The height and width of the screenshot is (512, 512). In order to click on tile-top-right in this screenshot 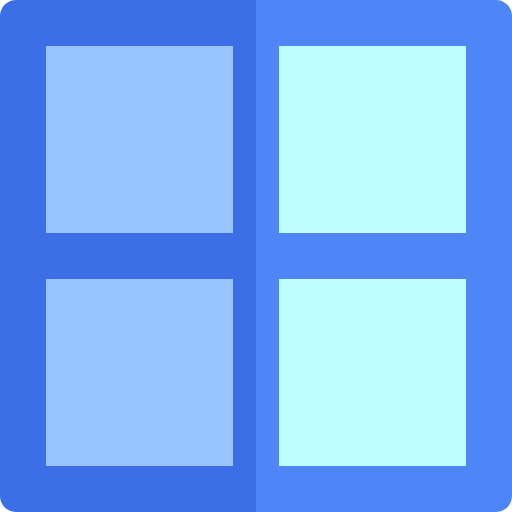, I will do `click(372, 139)`.